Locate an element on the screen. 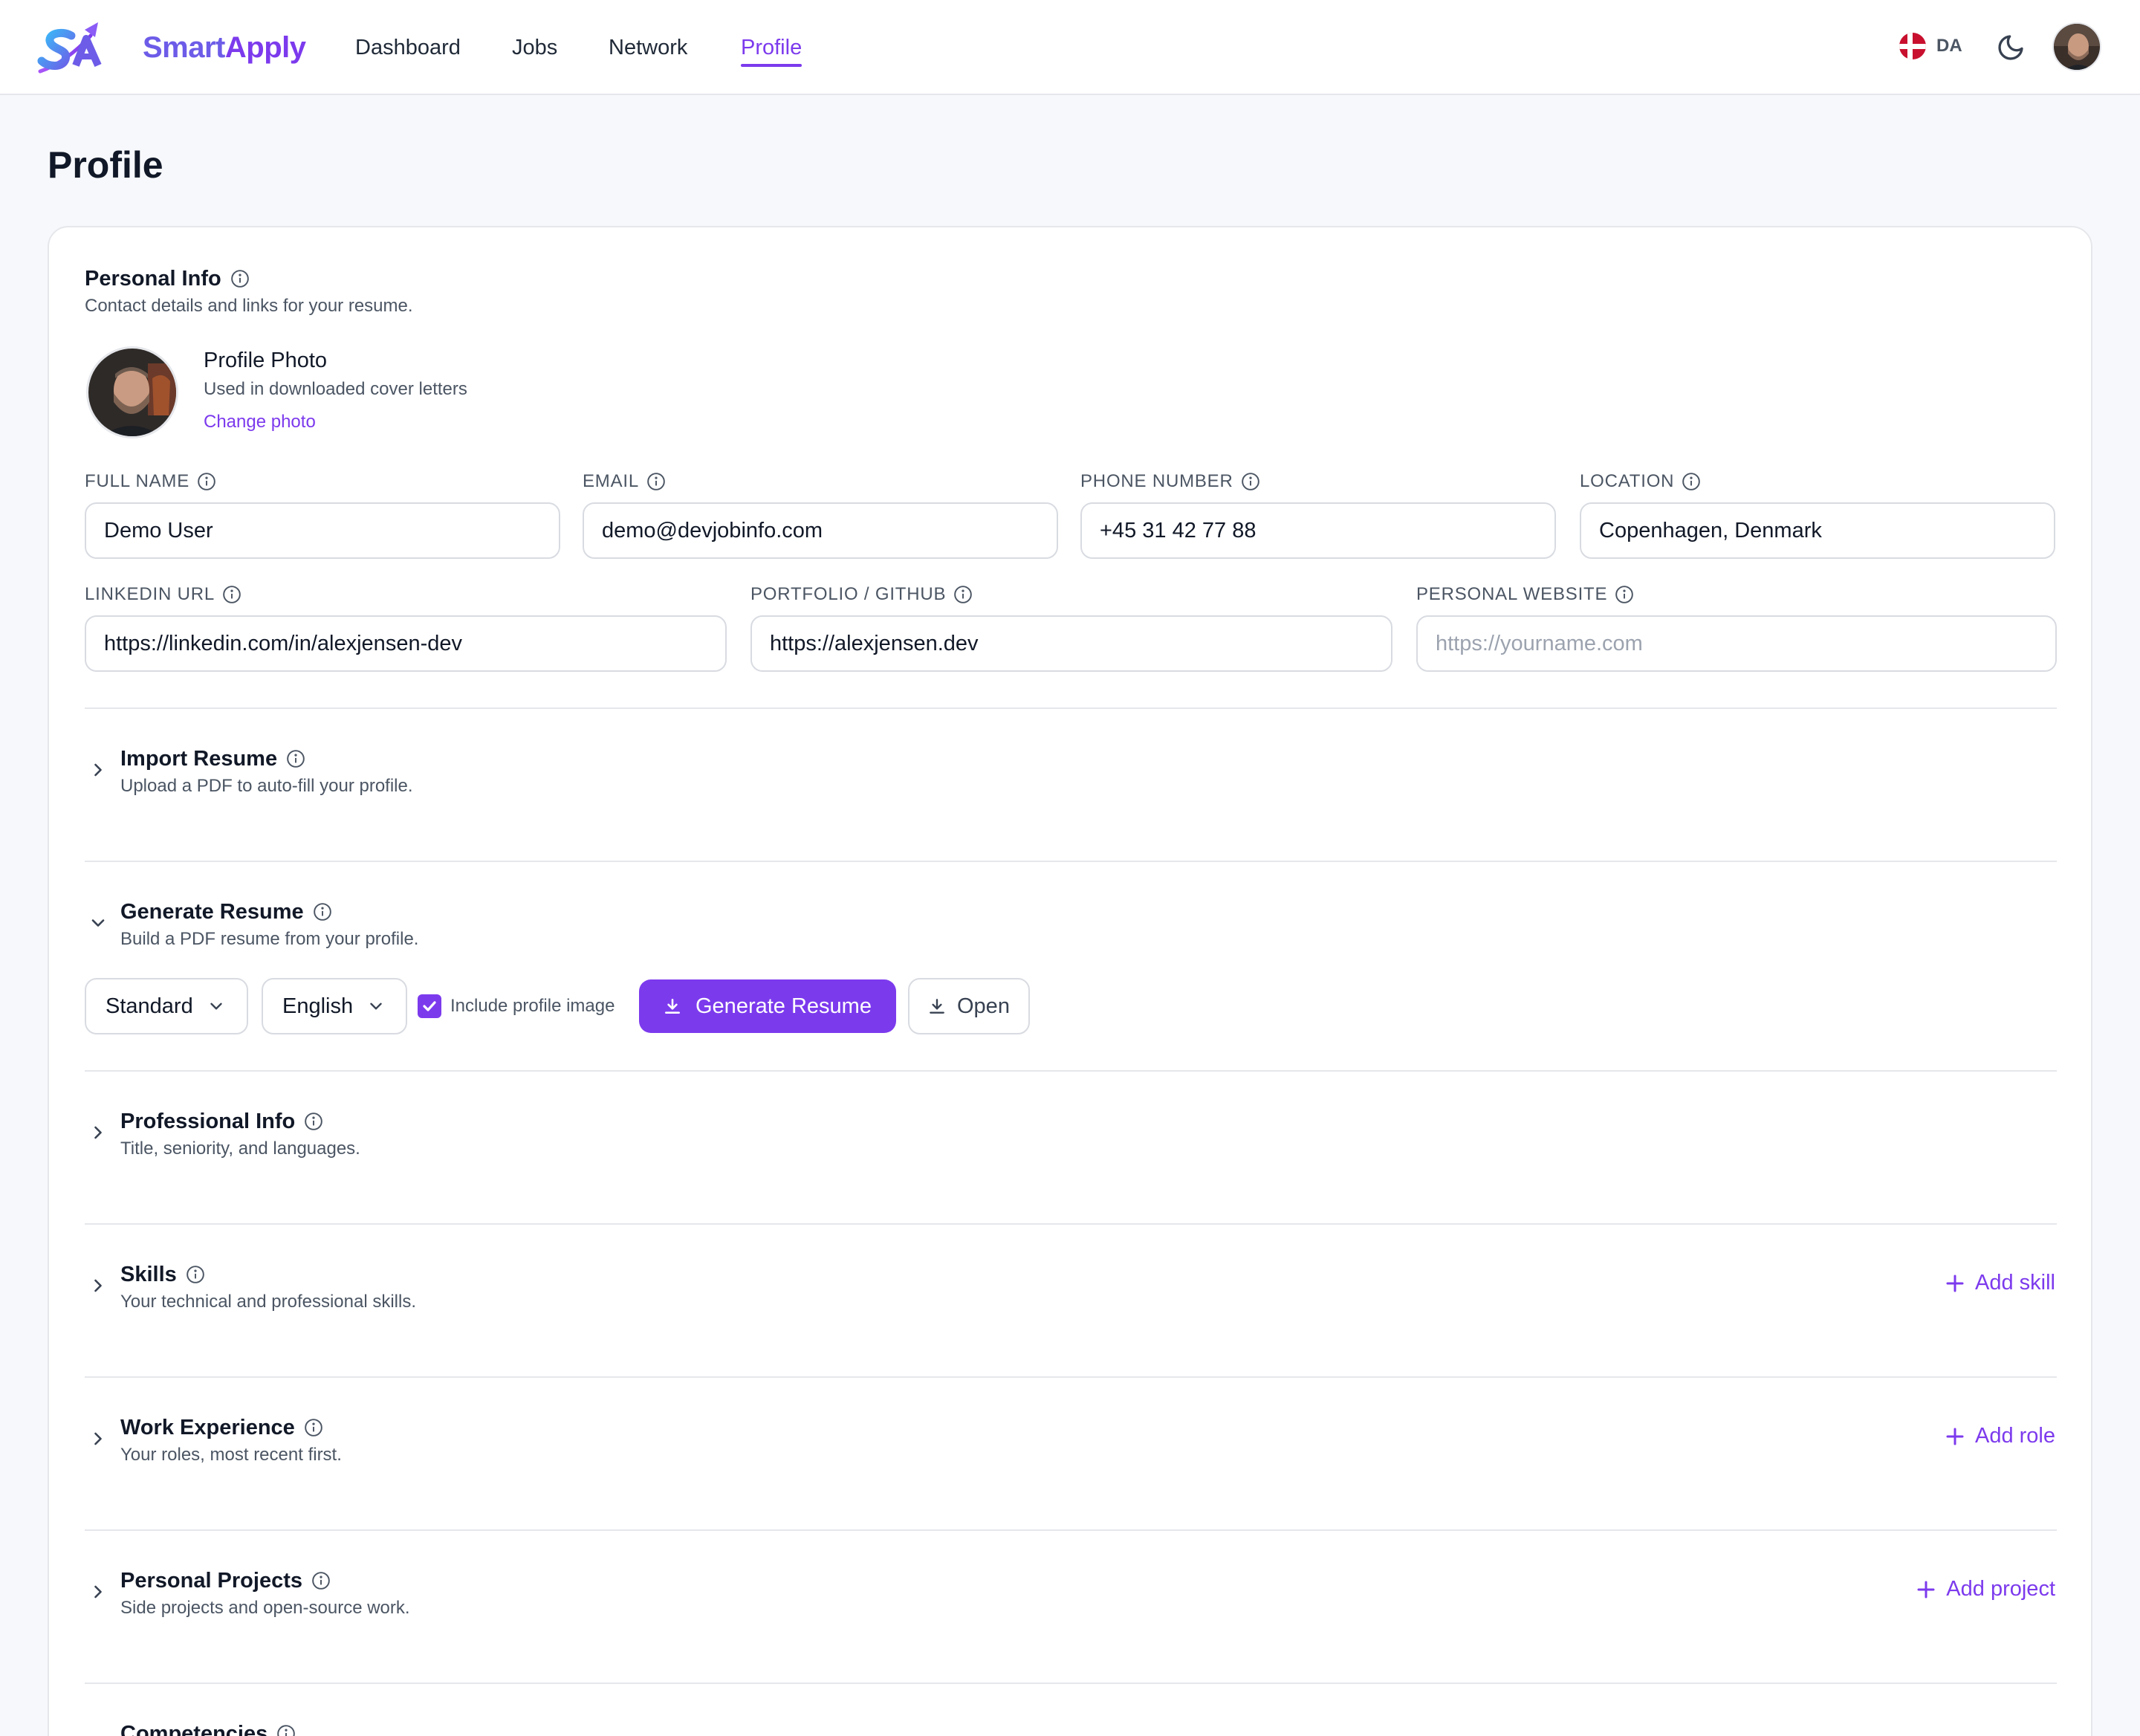 Image resolution: width=2140 pixels, height=1736 pixels. generate-resume-button: Generate Resume is located at coordinates (767, 1006).